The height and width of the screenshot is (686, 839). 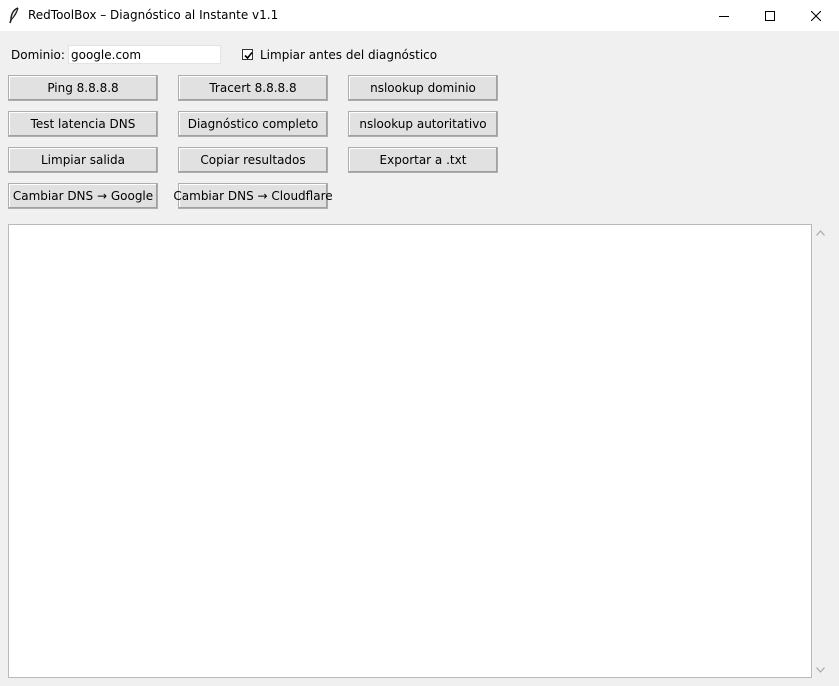 I want to click on dns-latency-button: Test latencia DNS, so click(x=83, y=124).